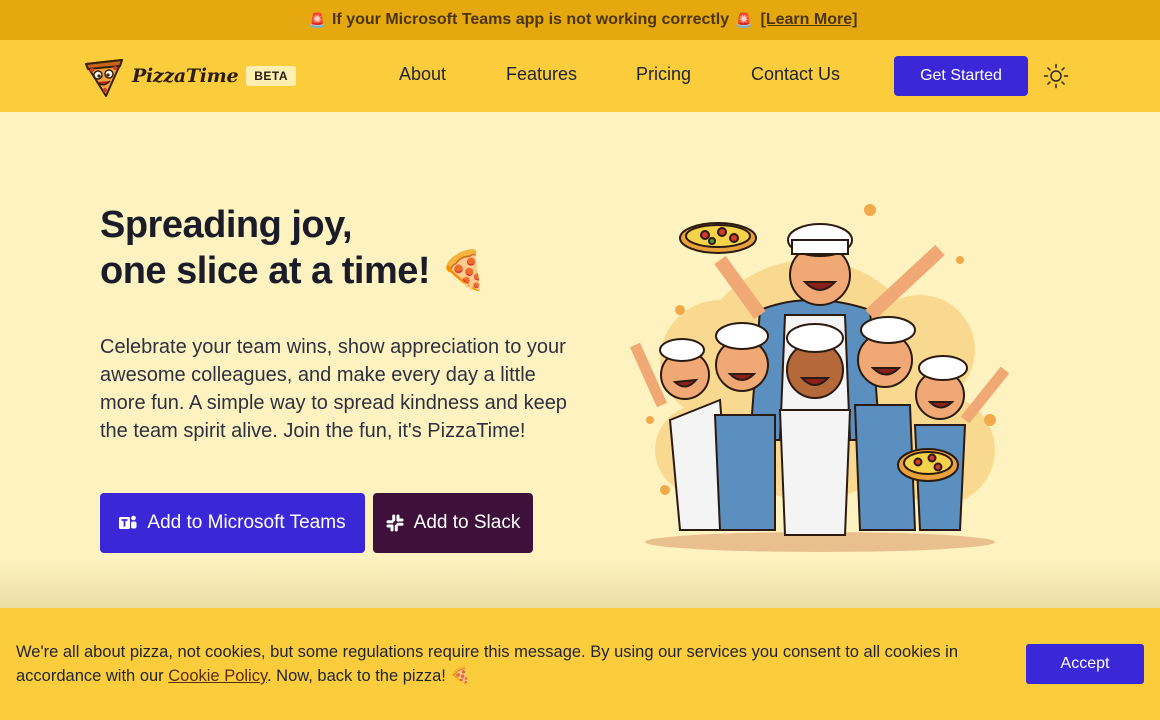 The width and height of the screenshot is (1160, 720). What do you see at coordinates (368, 676) in the screenshot?
I see `cookie-text-after: . Now, back to the pizza! 🍕` at bounding box center [368, 676].